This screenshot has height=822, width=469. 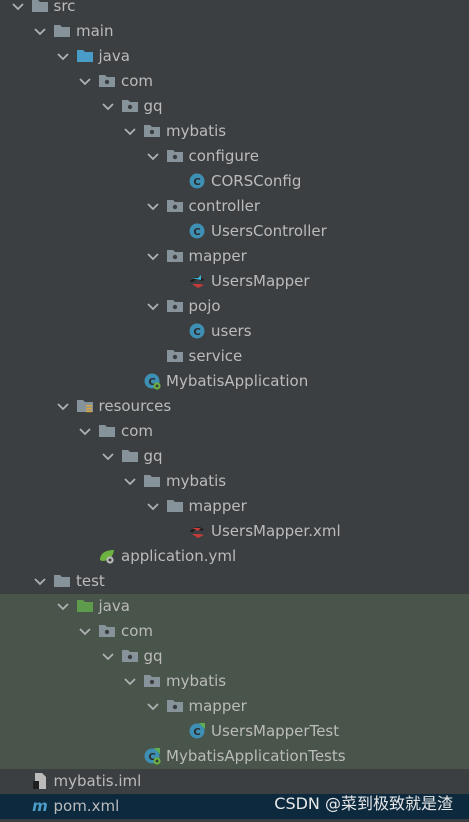 I want to click on spring-boot-test-icon: C, so click(x=152, y=756).